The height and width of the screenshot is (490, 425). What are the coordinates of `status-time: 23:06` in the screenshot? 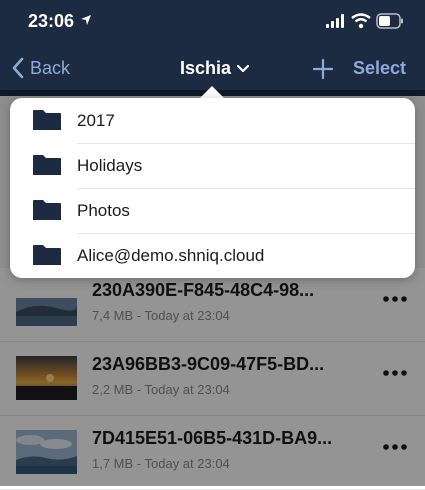 It's located at (51, 21).